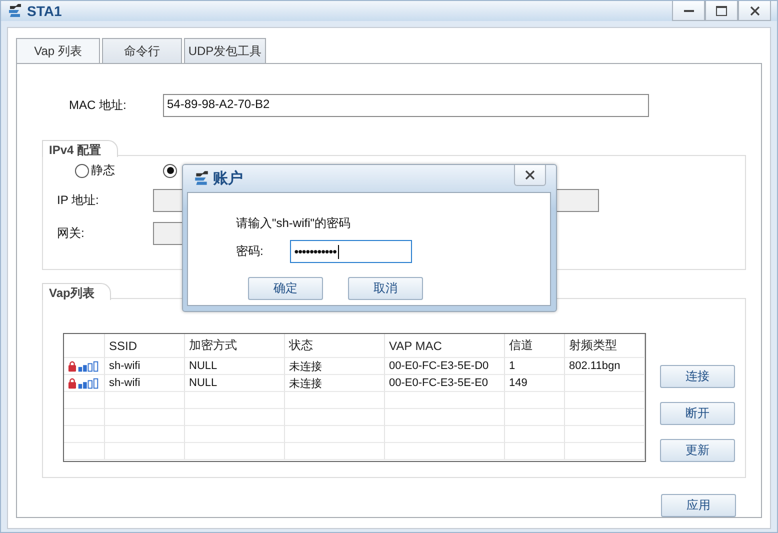  What do you see at coordinates (697, 413) in the screenshot?
I see `action-button: 断开` at bounding box center [697, 413].